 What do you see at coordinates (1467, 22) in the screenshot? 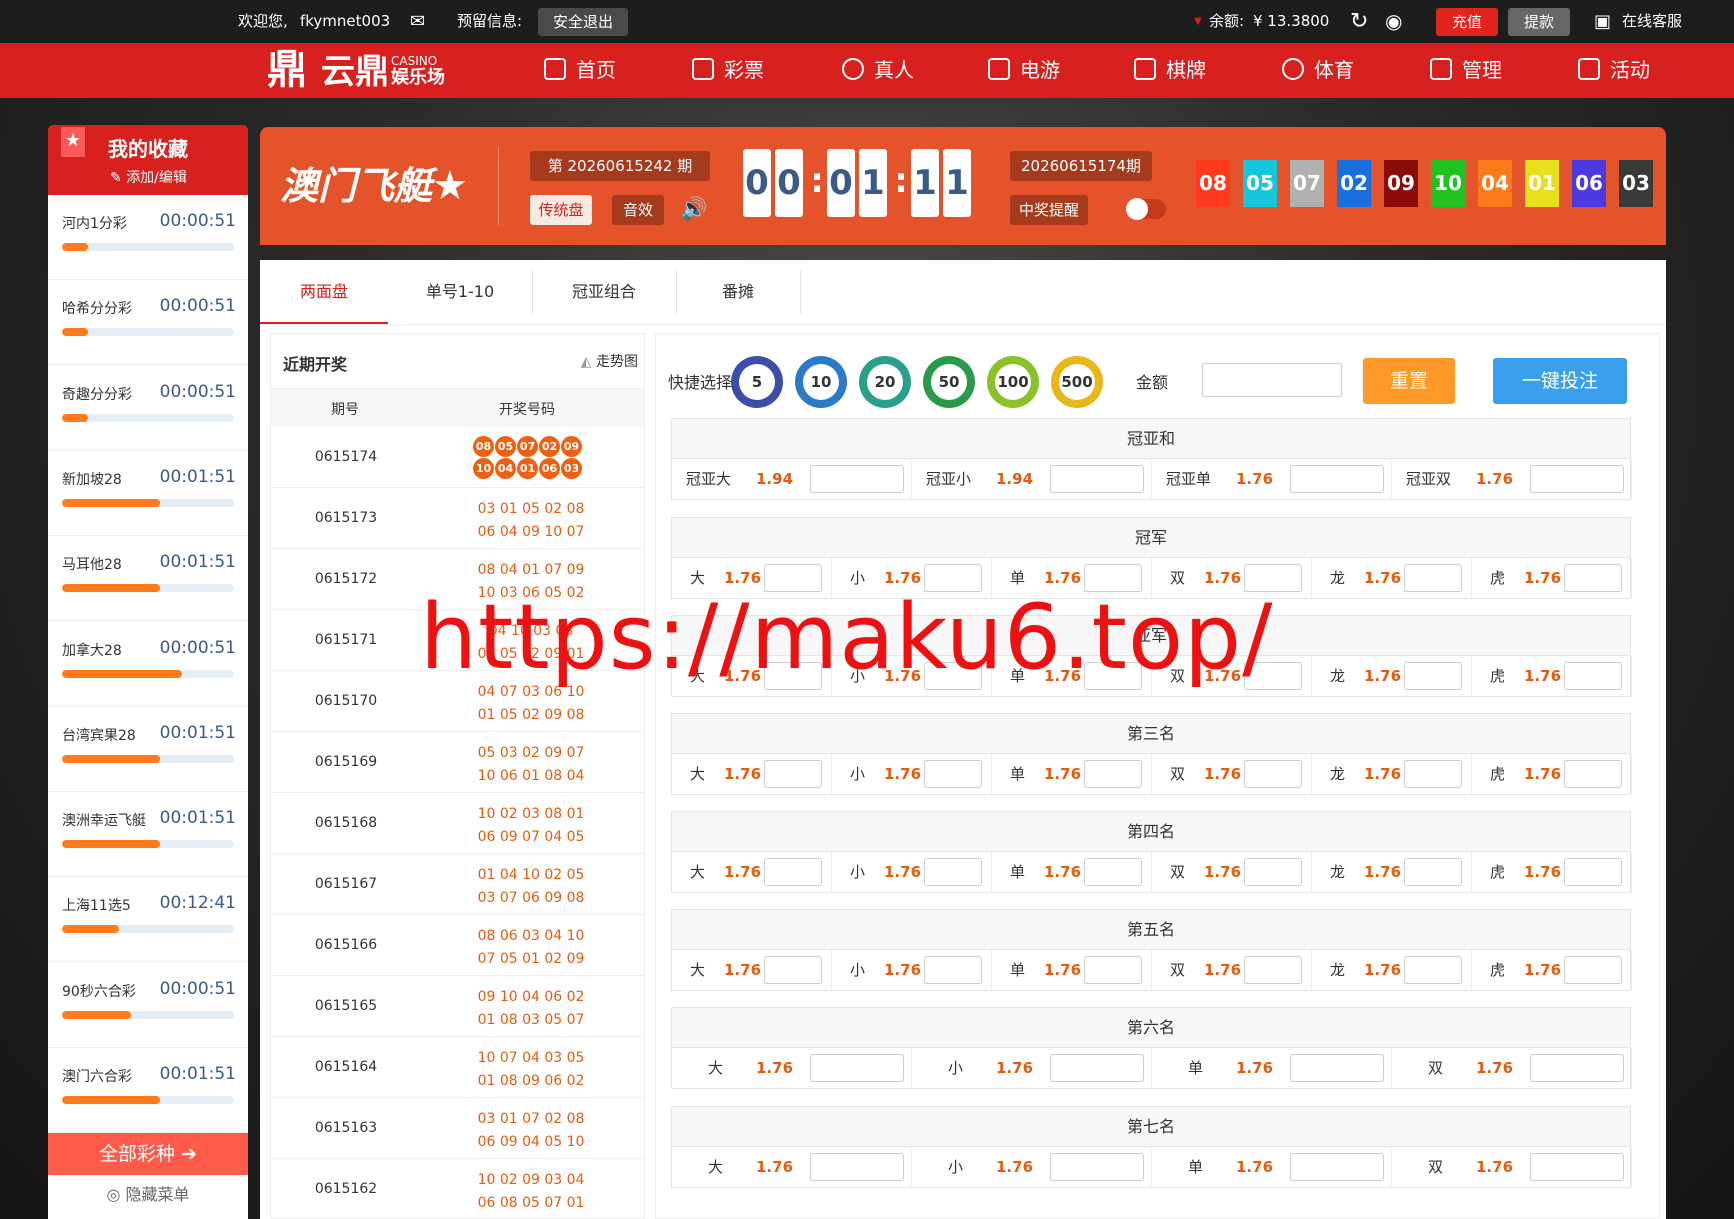
I see `recharge-button: 充值` at bounding box center [1467, 22].